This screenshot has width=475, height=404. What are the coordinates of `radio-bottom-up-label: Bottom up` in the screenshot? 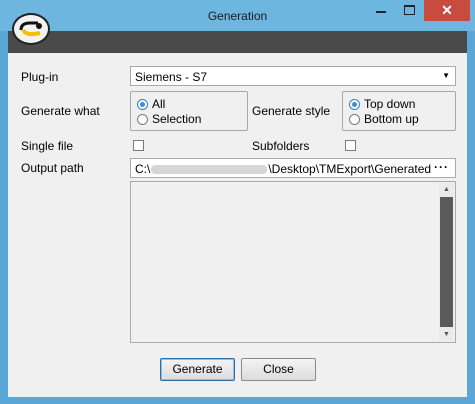 It's located at (391, 119).